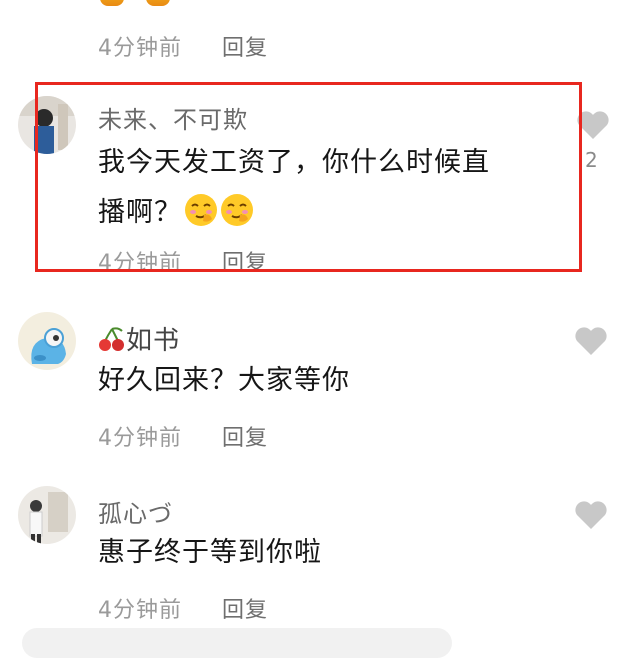  I want to click on cherry-icon, so click(112, 340).